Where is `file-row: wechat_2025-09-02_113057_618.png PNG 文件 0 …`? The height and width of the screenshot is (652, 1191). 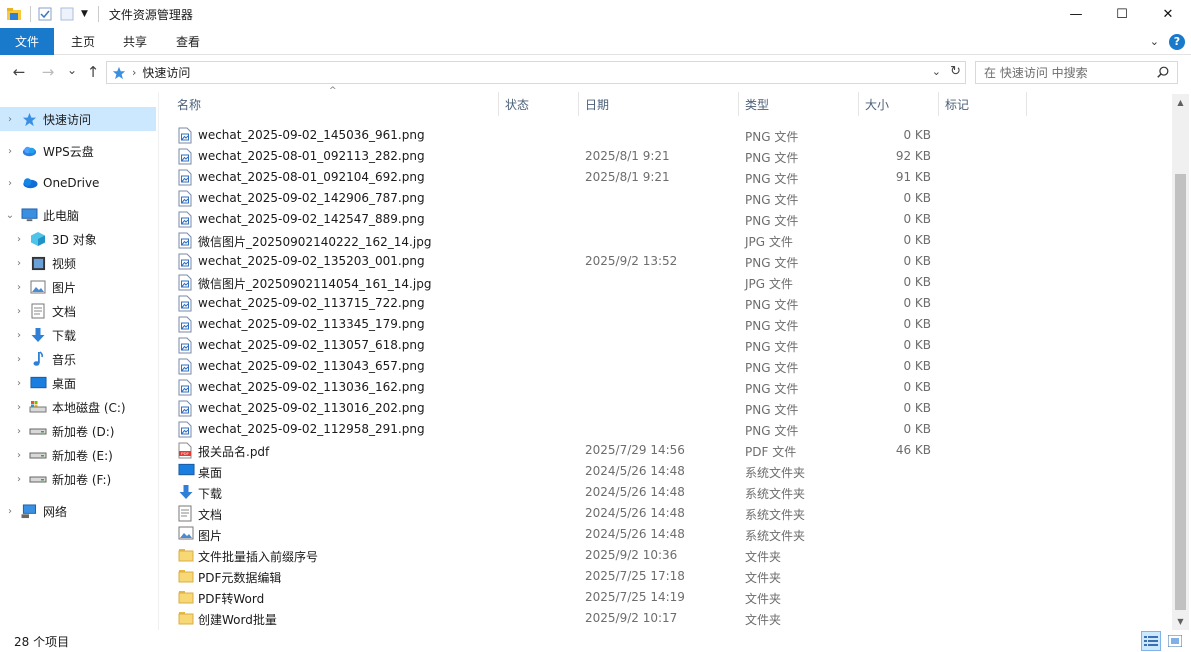 file-row: wechat_2025-09-02_113057_618.png PNG 文件 0 … is located at coordinates (670, 345).